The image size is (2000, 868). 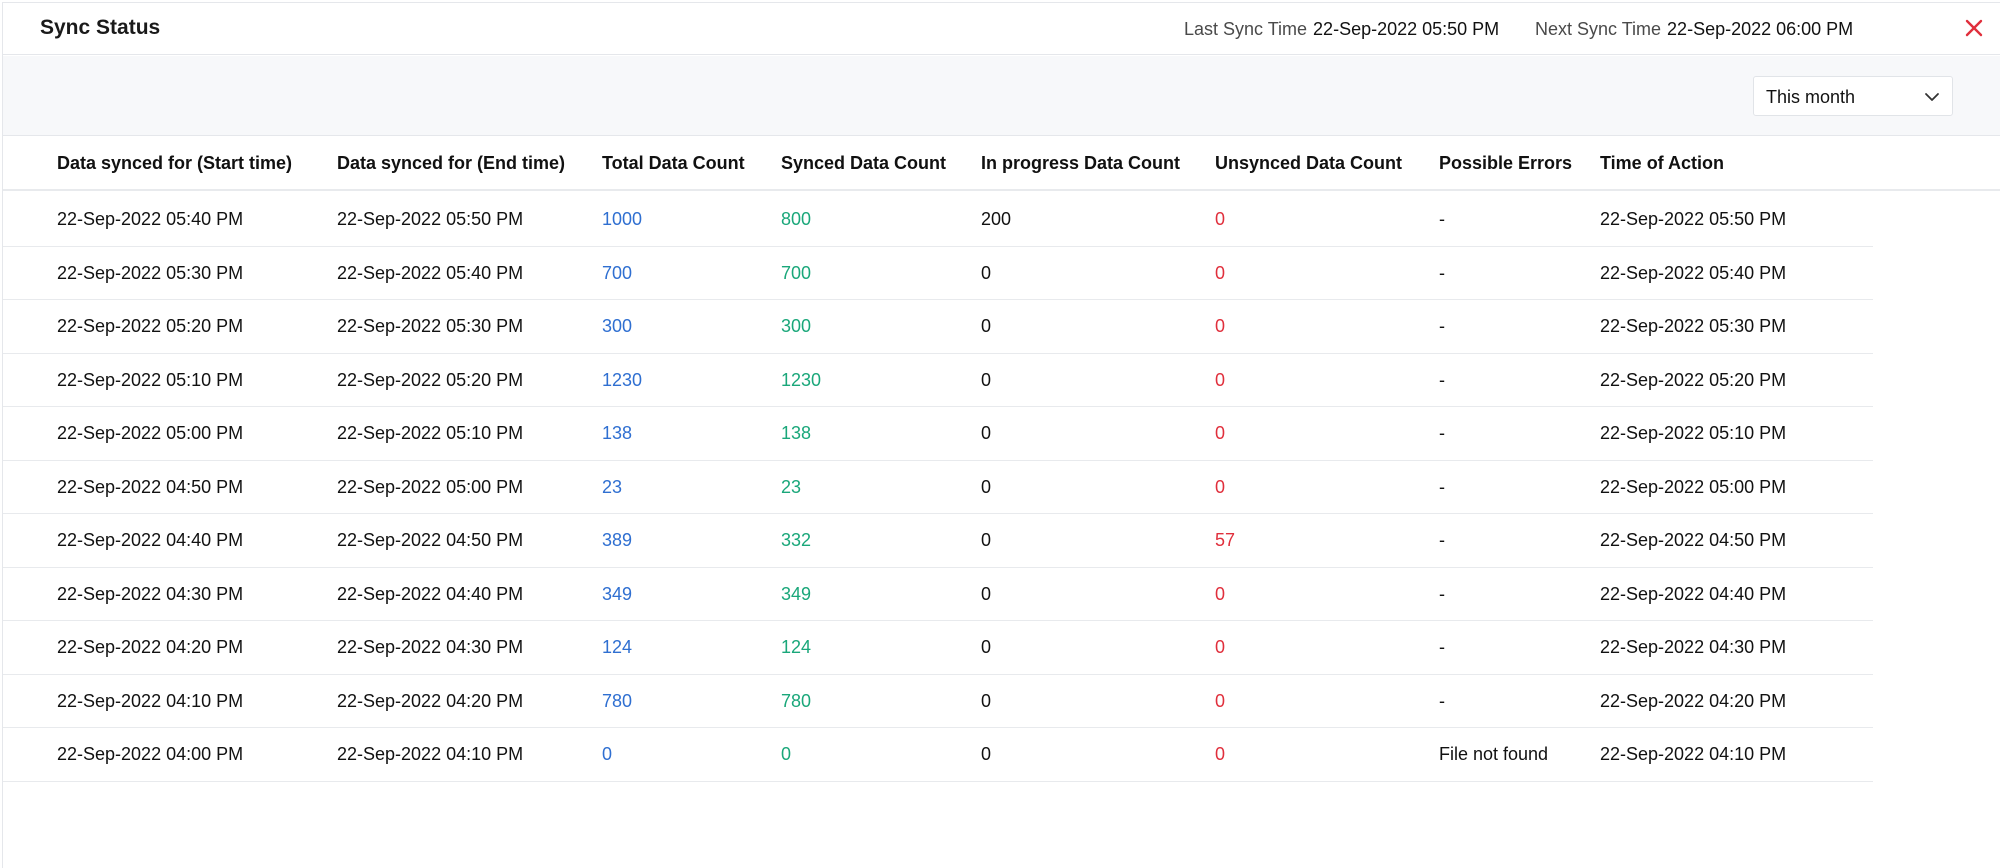 What do you see at coordinates (1693, 647) in the screenshot?
I see `cell-time-of-action: 22-Sep-2022 04:30 PM` at bounding box center [1693, 647].